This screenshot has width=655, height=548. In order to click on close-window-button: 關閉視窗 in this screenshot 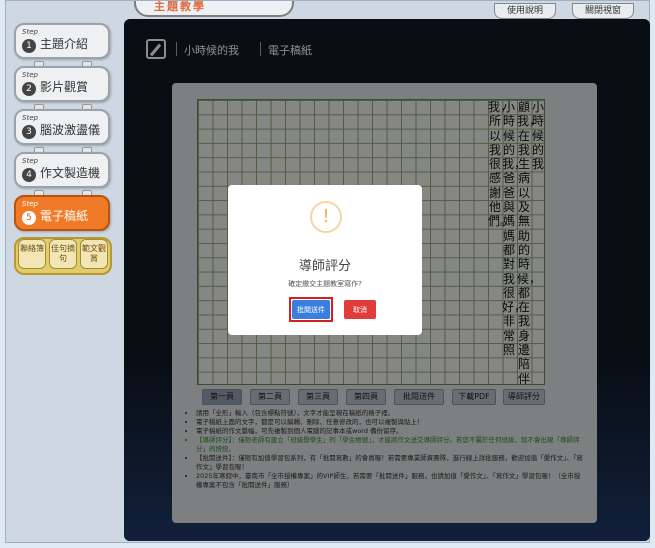, I will do `click(603, 11)`.